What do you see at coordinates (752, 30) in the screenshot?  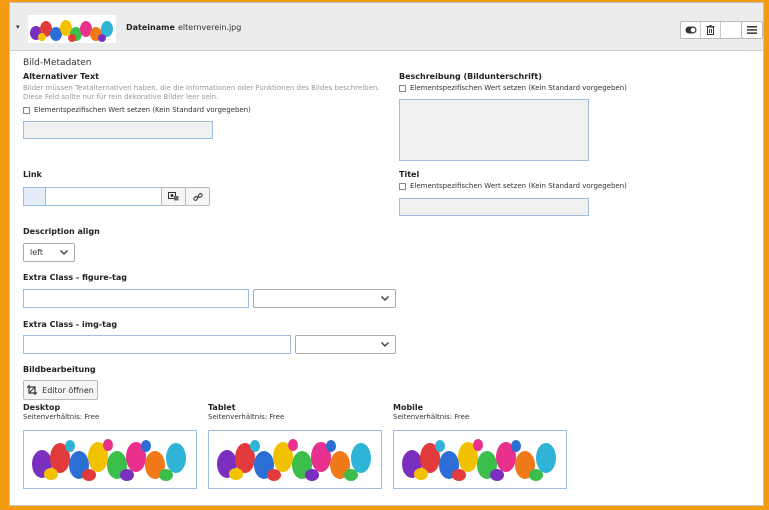 I see `menu-icon` at bounding box center [752, 30].